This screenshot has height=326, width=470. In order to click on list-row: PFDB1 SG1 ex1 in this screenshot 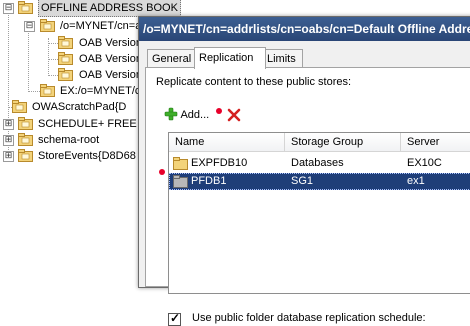, I will do `click(319, 181)`.